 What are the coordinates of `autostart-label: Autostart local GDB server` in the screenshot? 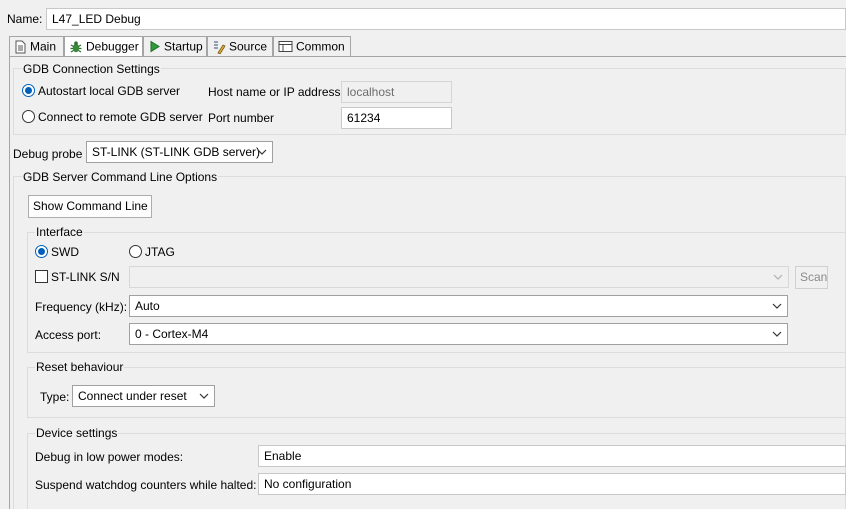 It's located at (109, 91).